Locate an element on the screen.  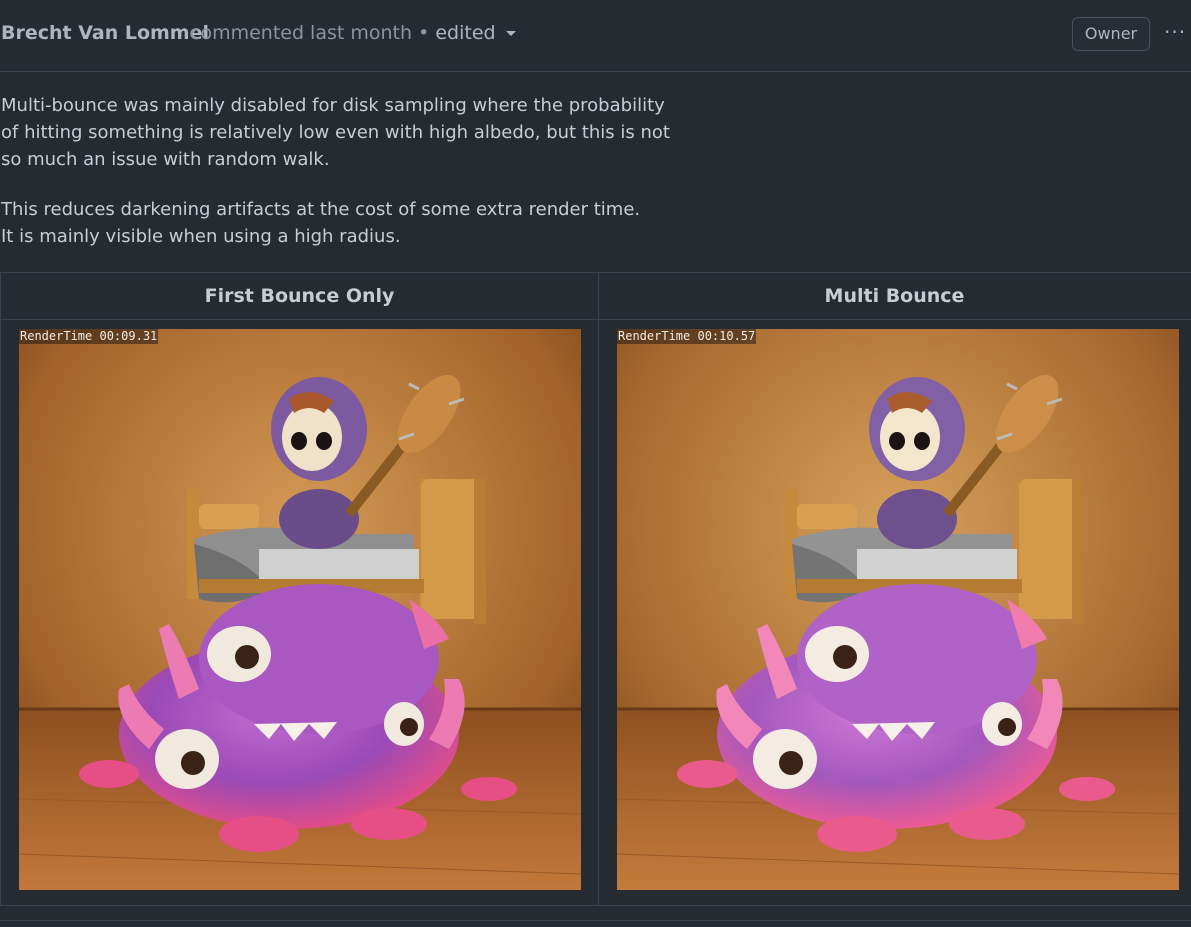
edited-dropdown: edited is located at coordinates (475, 33).